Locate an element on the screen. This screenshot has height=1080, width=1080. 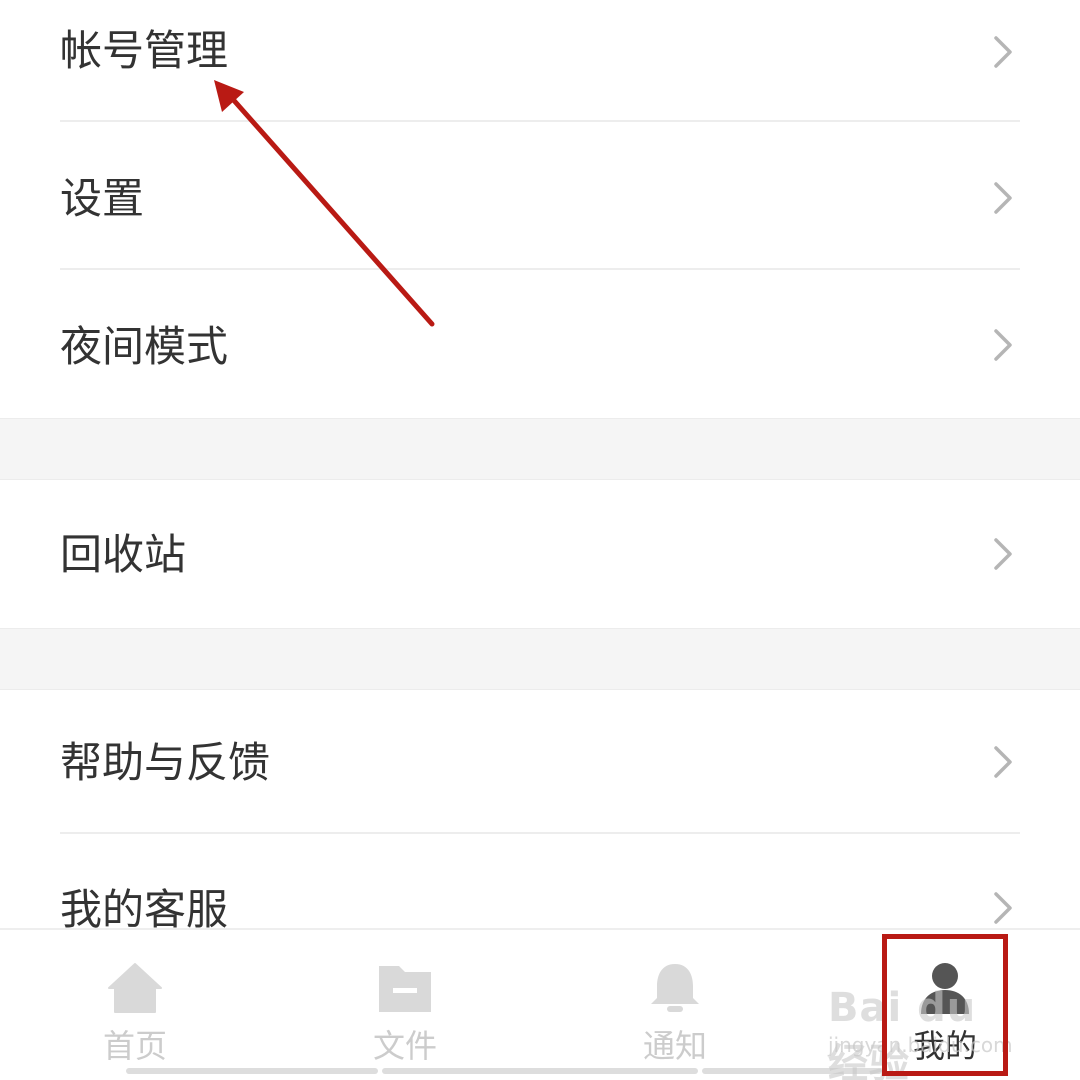
tab-me: 我的 is located at coordinates (945, 1005).